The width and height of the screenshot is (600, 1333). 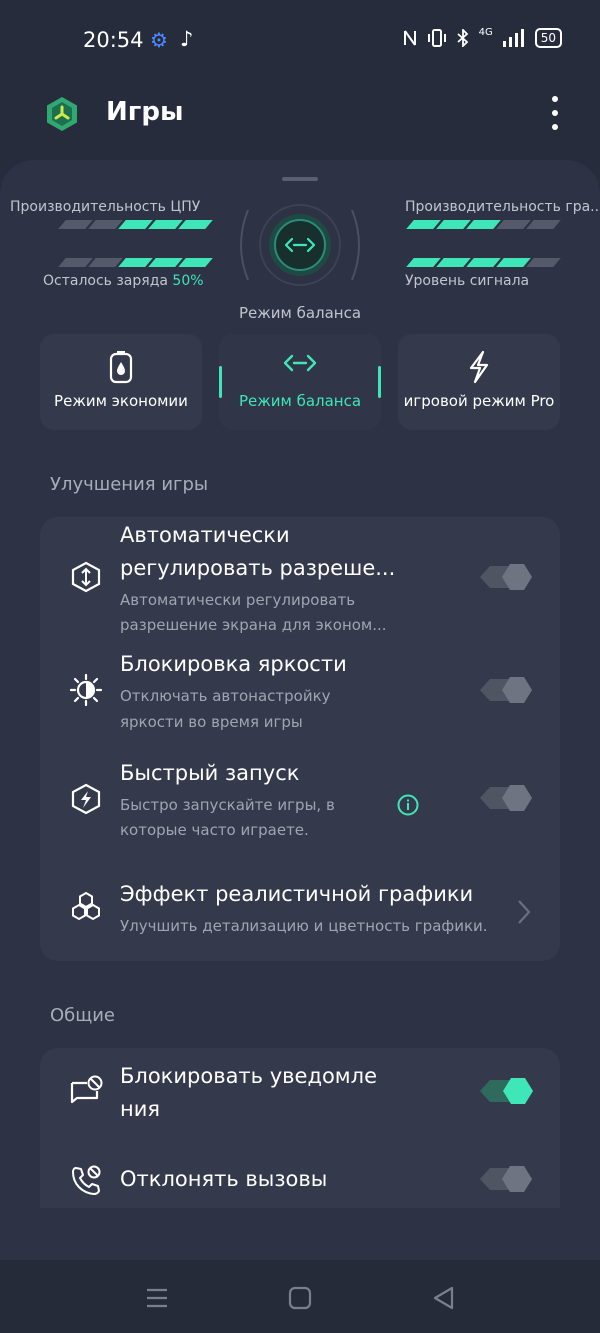 What do you see at coordinates (123, 281) in the screenshot?
I see `battery-remaining-label: Осталось заряда 50%` at bounding box center [123, 281].